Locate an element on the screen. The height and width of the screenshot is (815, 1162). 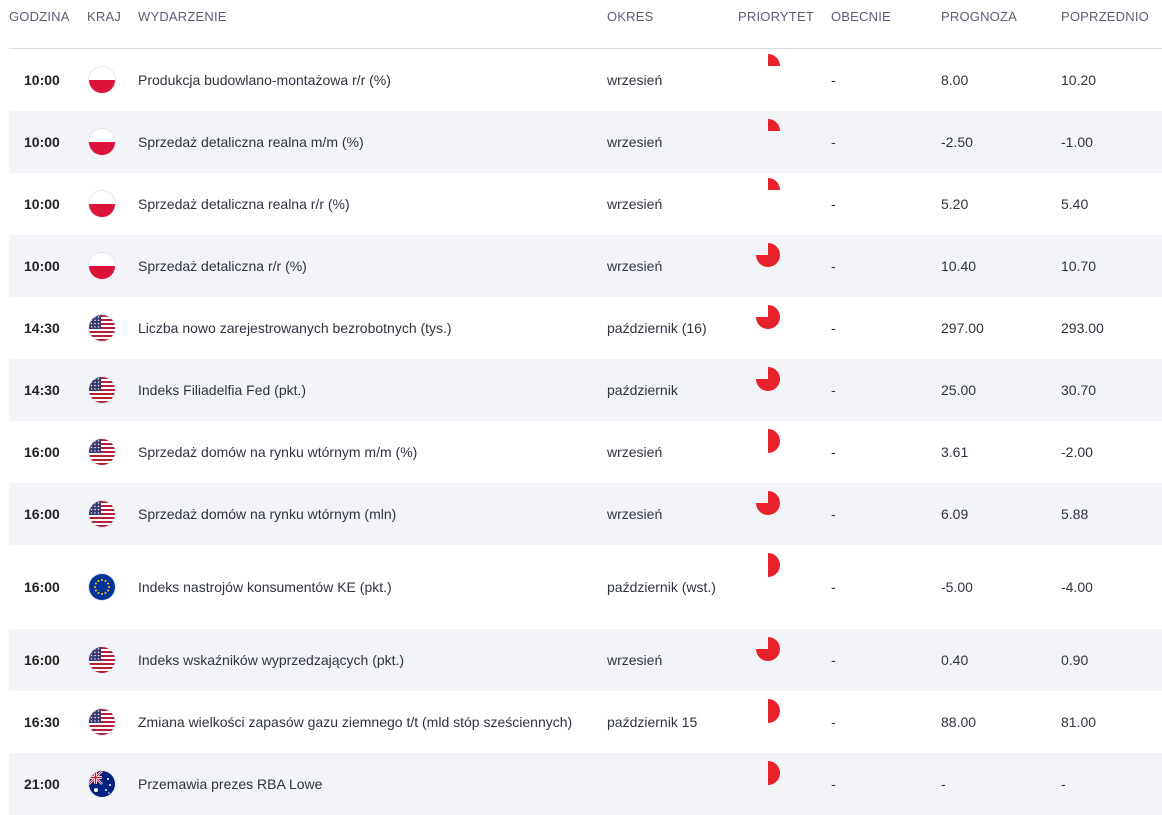
header-time: GODZINA is located at coordinates (39, 16).